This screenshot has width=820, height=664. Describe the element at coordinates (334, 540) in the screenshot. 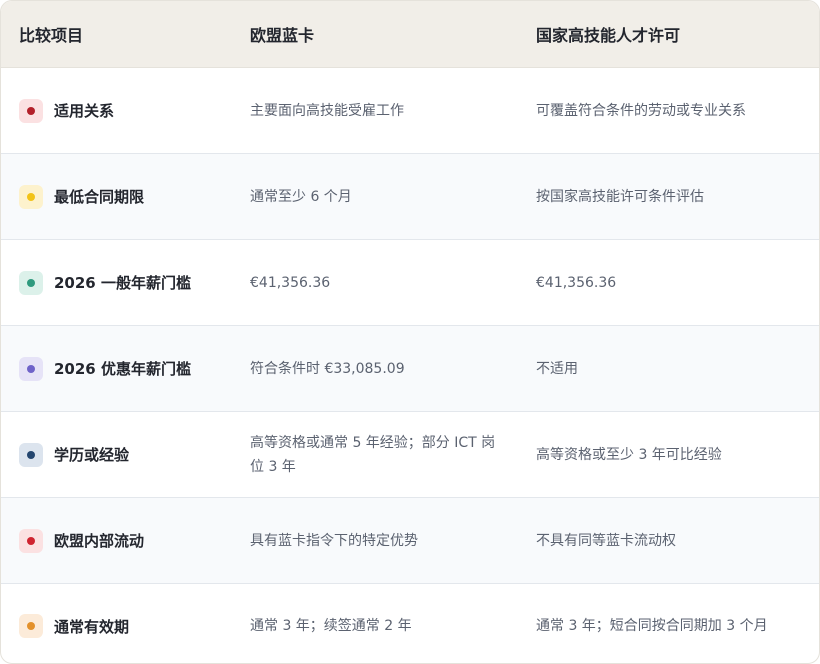

I see `bluecard-cell: 具有蓝卡指令下的特定优势` at that location.